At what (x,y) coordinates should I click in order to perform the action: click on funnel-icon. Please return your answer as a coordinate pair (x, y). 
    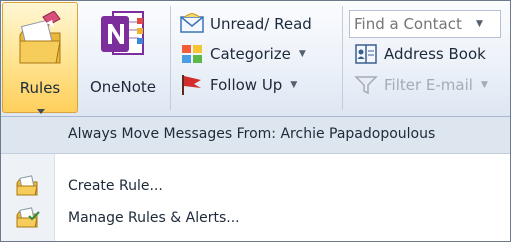
    Looking at the image, I should click on (366, 85).